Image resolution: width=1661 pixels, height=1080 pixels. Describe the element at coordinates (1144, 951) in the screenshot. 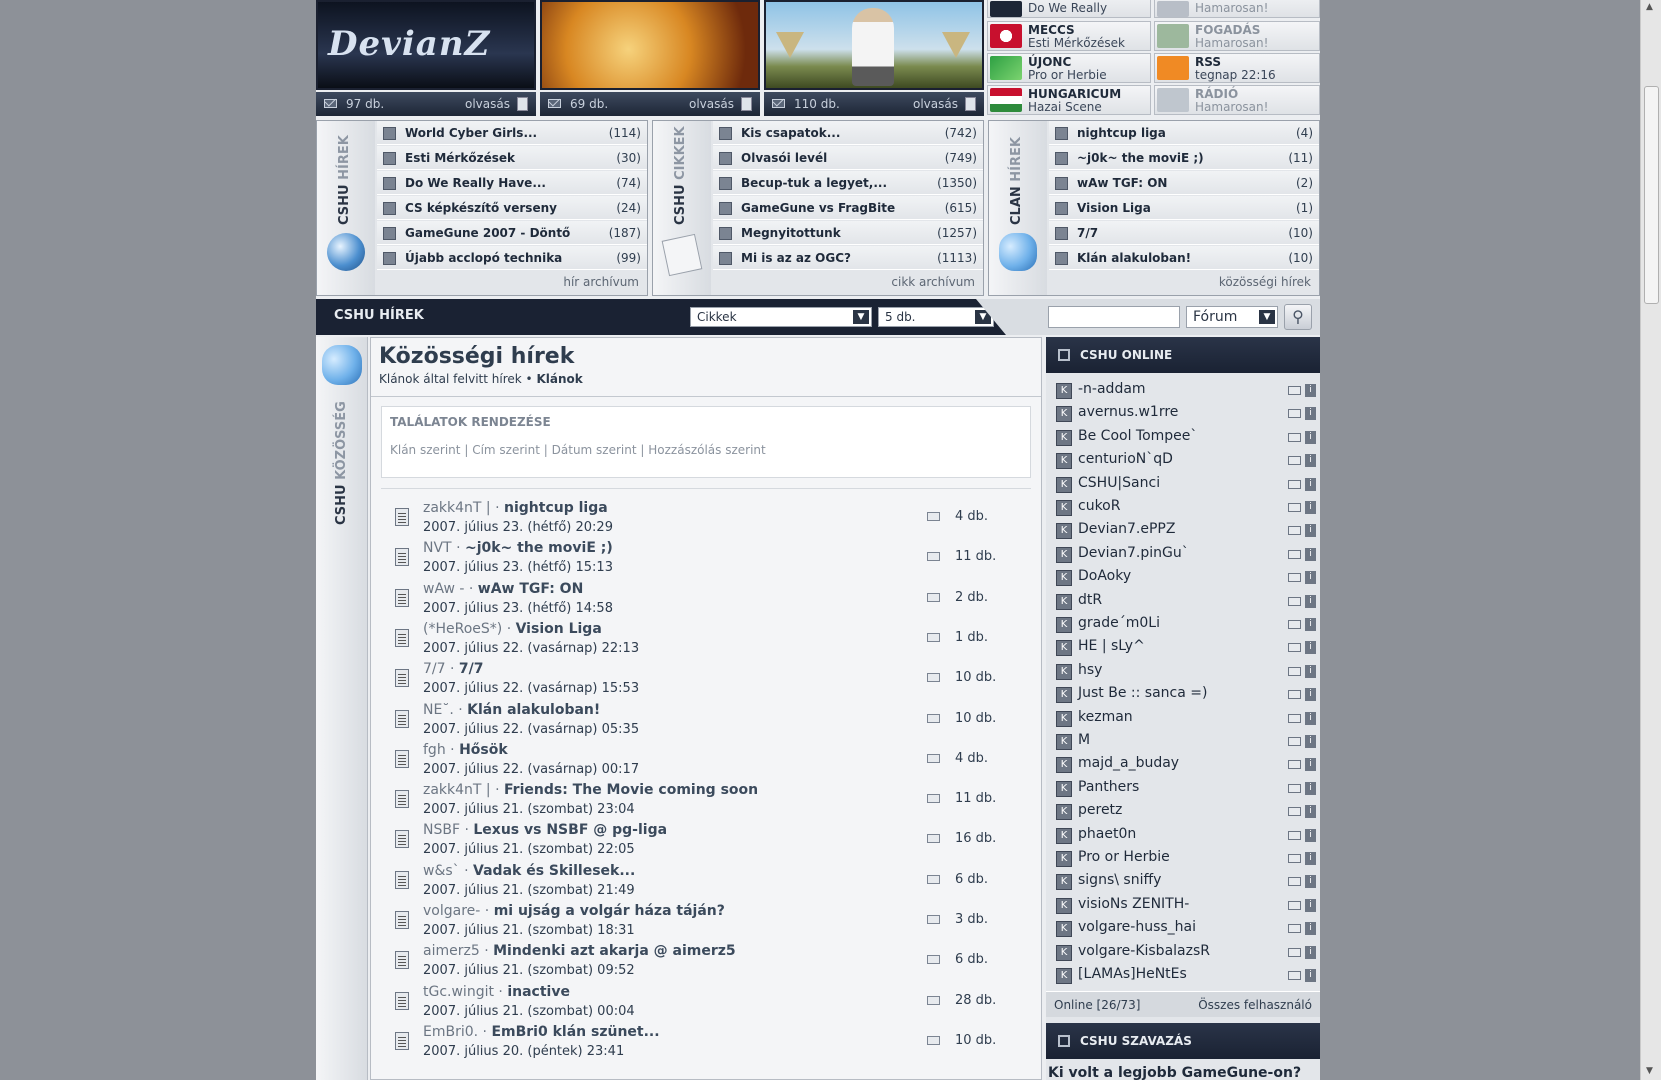

I see `user-name: volgare-KisbalazsR` at that location.